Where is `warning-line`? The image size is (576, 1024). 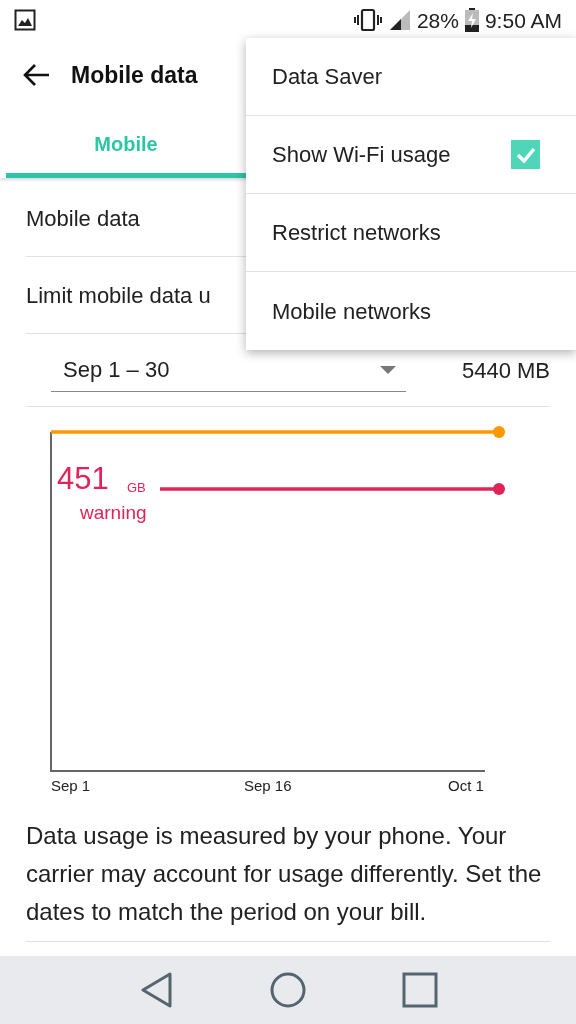
warning-line is located at coordinates (332, 489).